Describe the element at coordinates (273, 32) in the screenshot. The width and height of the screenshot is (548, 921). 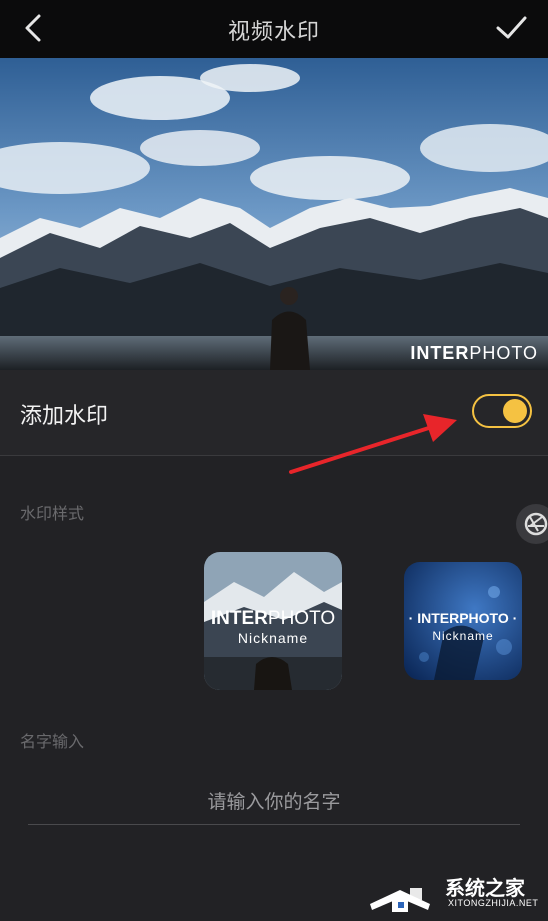
I see `page-title: 视频水印` at that location.